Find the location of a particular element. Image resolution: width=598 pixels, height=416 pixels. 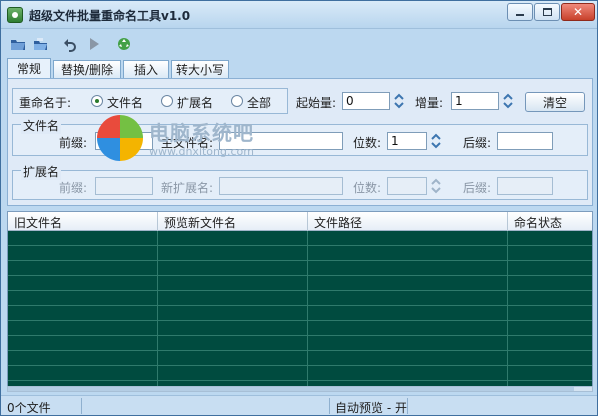

status-bar: 0个文件 自动预览 - 开 is located at coordinates (299, 405).